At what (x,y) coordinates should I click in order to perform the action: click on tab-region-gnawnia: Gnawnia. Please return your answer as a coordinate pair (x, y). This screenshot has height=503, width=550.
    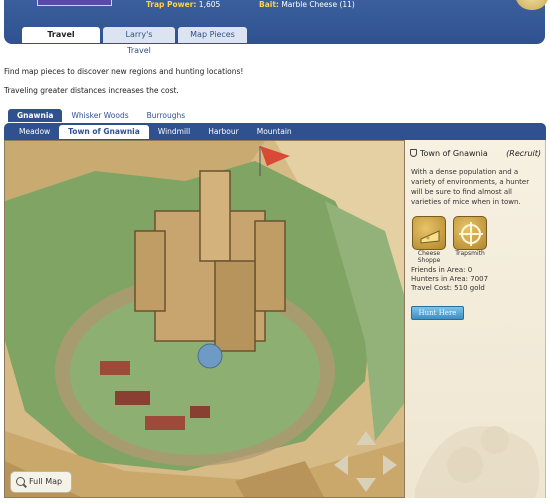
    Looking at the image, I should click on (35, 115).